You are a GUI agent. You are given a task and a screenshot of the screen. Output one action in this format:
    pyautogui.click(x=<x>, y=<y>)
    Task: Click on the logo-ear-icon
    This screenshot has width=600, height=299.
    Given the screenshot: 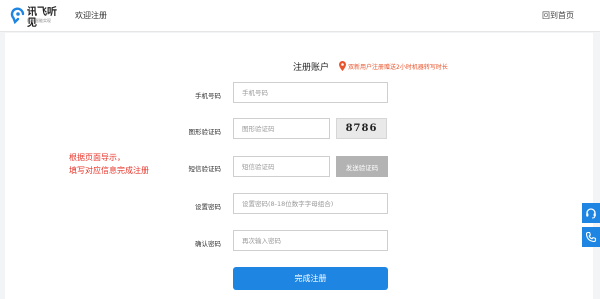 What is the action you would take?
    pyautogui.click(x=17, y=16)
    